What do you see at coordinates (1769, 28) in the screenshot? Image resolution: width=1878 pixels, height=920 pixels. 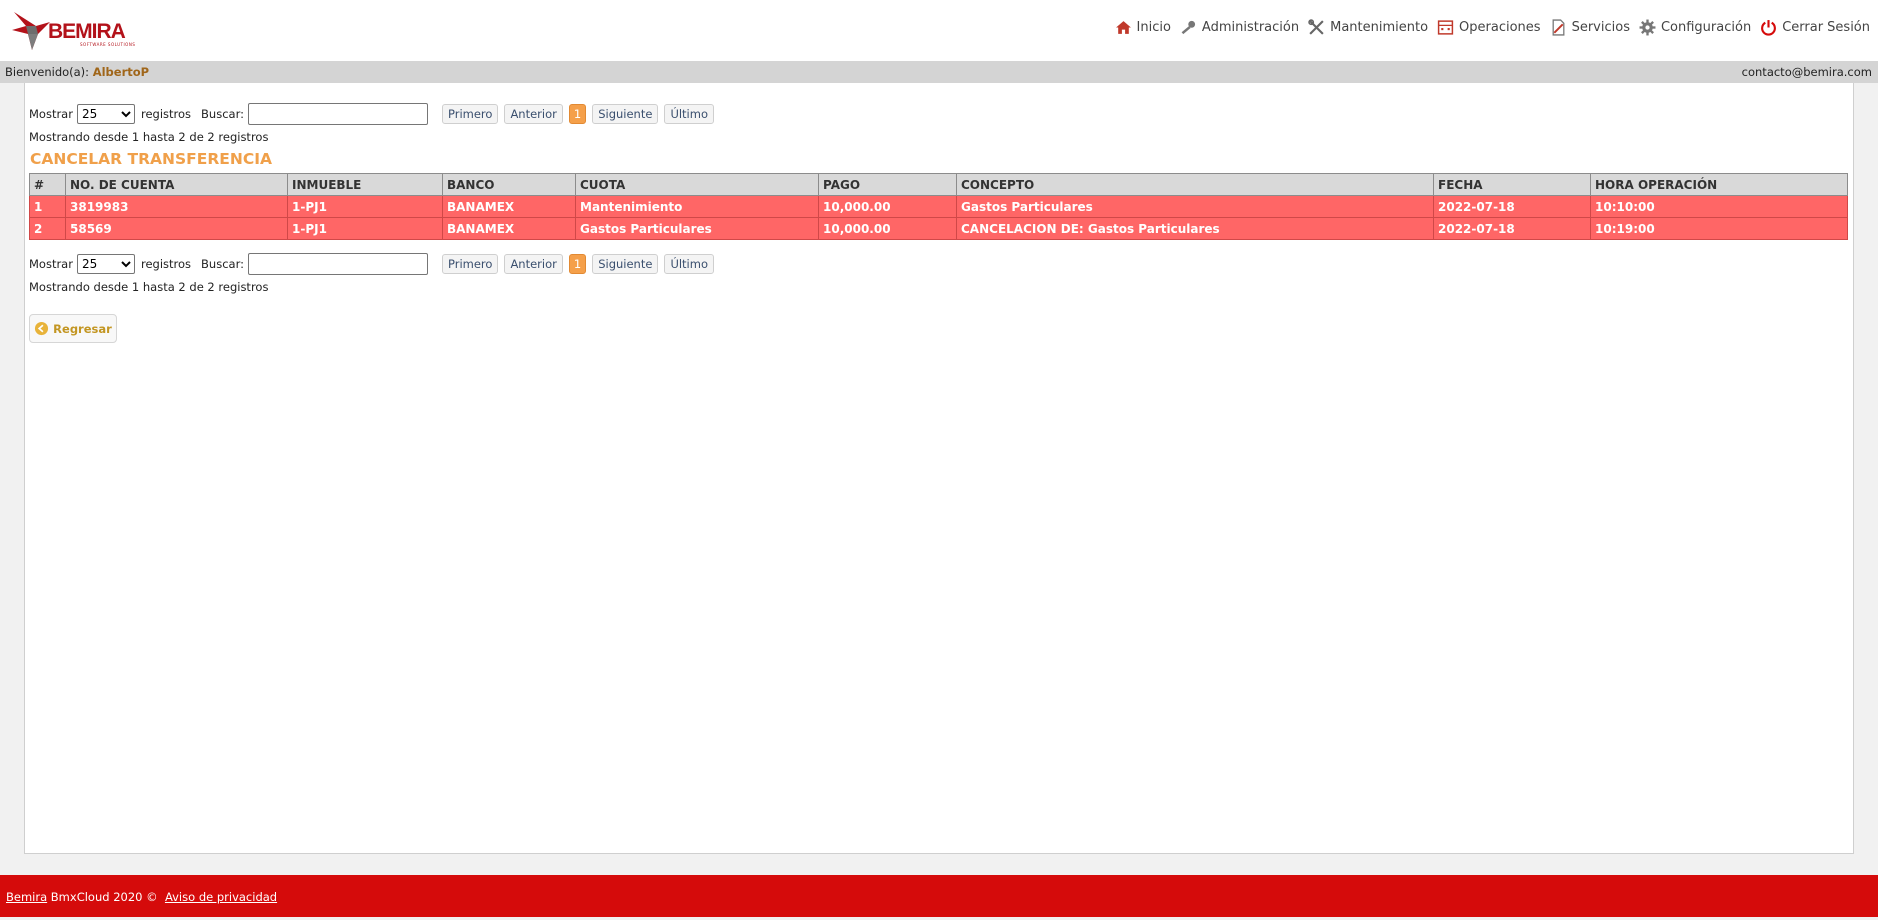 I see `power-icon` at bounding box center [1769, 28].